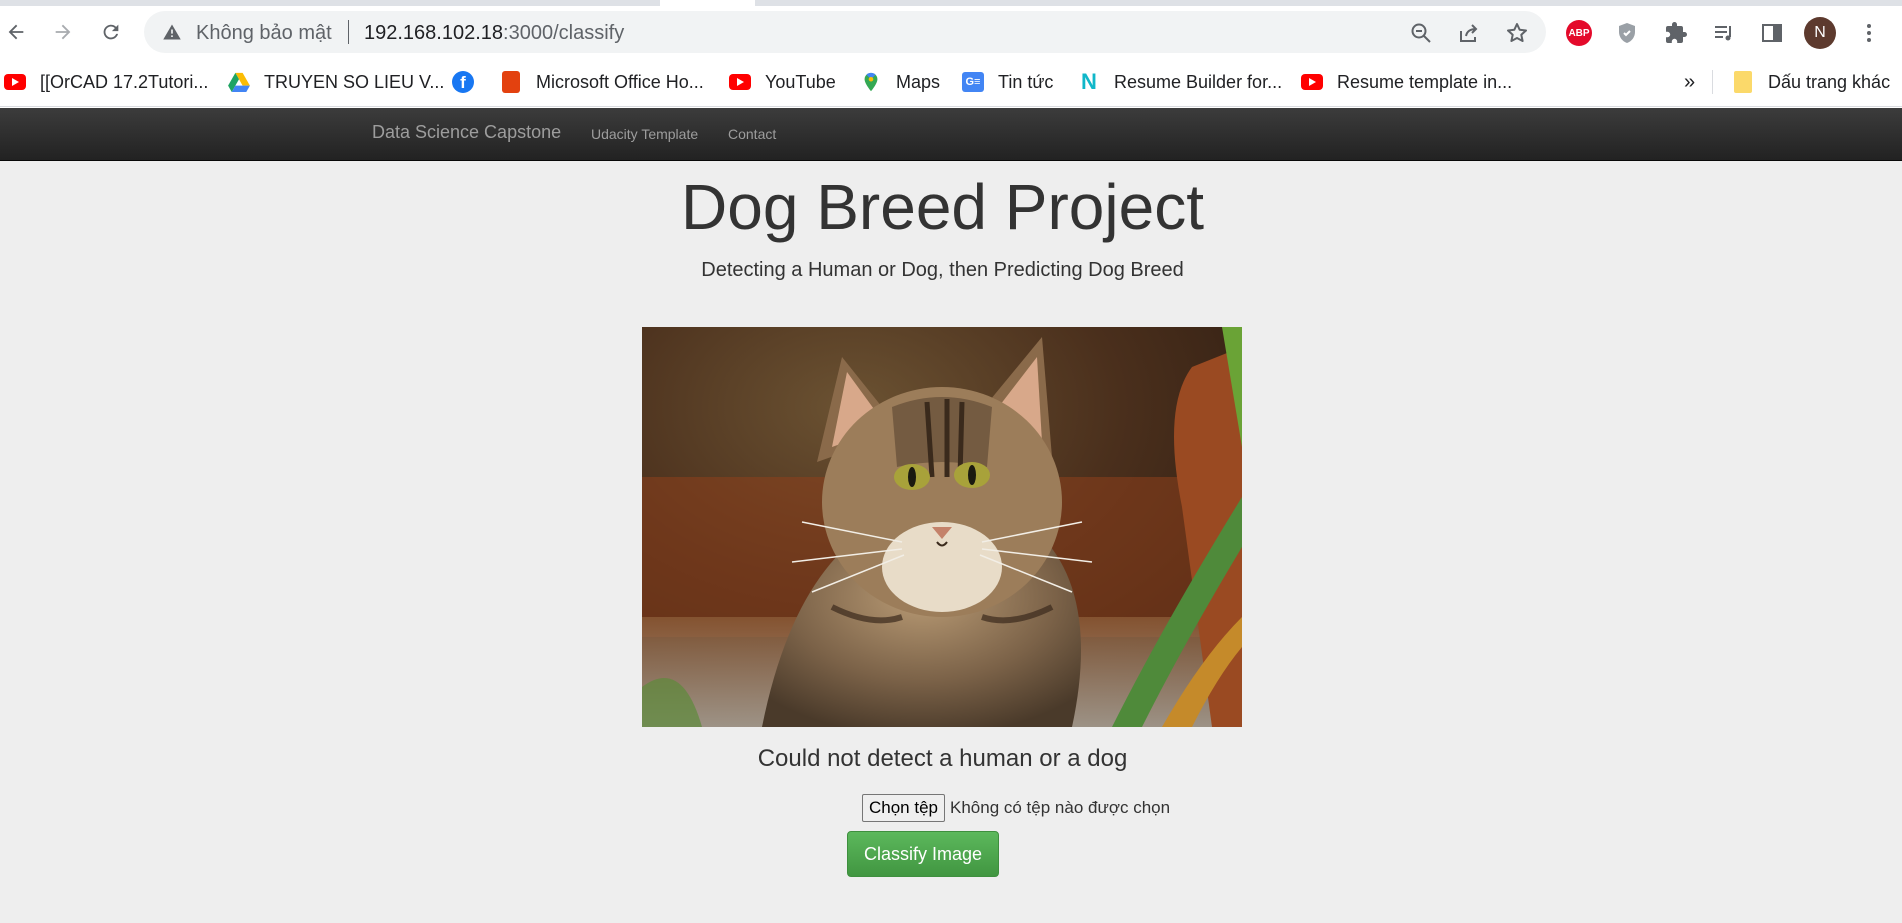  Describe the element at coordinates (973, 82) in the screenshot. I see `google-news-icon: G≡` at that location.